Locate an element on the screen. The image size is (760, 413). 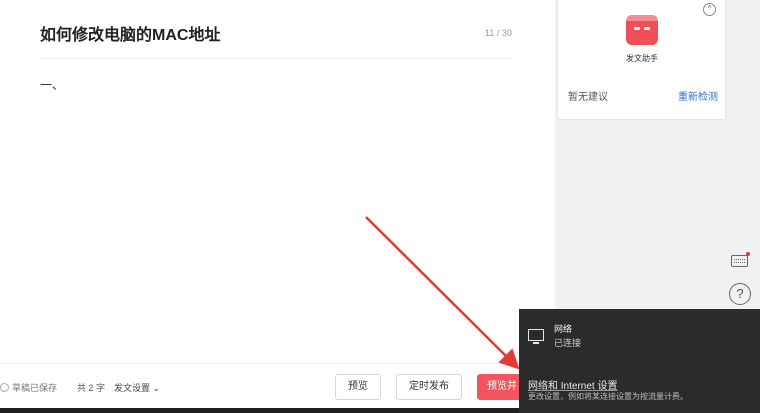
recheck-button: 重新检测 is located at coordinates (698, 95).